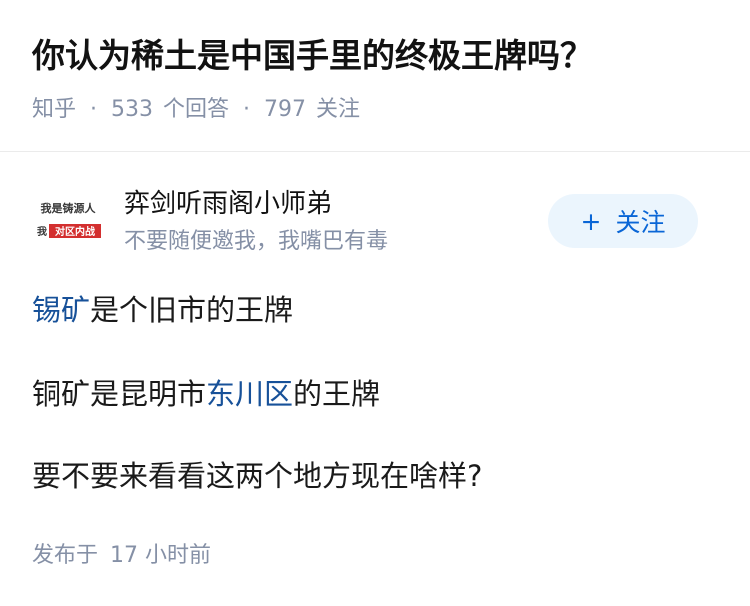  What do you see at coordinates (161, 555) in the screenshot?
I see `published-time: 17 小时前` at bounding box center [161, 555].